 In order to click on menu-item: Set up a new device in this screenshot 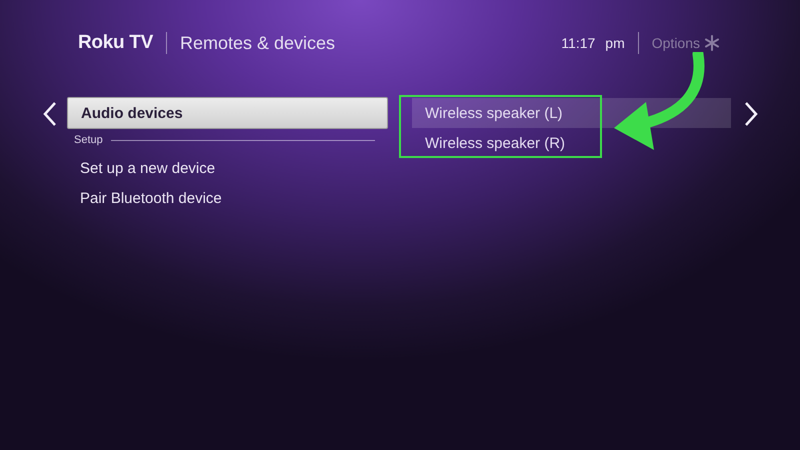, I will do `click(227, 168)`.